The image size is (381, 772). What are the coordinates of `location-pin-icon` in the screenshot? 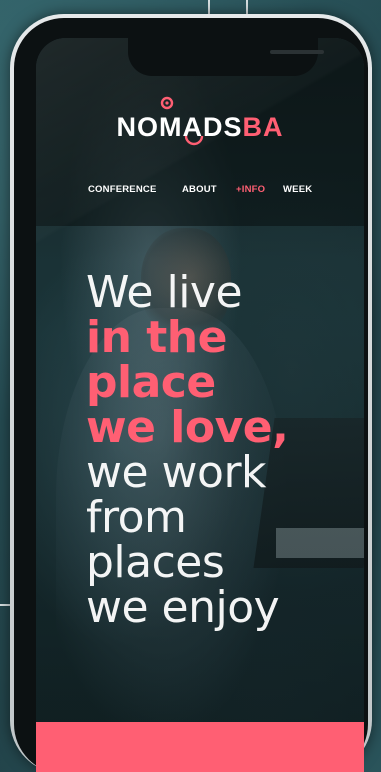 It's located at (167, 103).